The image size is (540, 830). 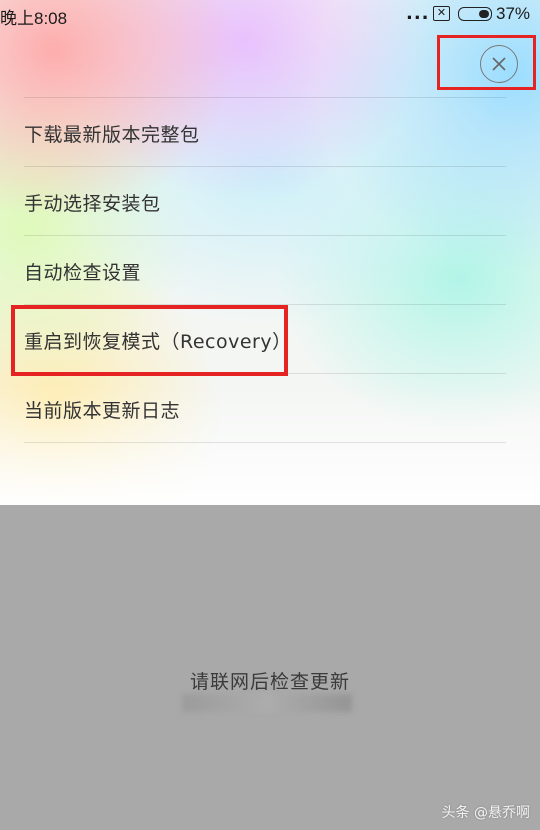 What do you see at coordinates (486, 62) in the screenshot?
I see `highlight-box-close` at bounding box center [486, 62].